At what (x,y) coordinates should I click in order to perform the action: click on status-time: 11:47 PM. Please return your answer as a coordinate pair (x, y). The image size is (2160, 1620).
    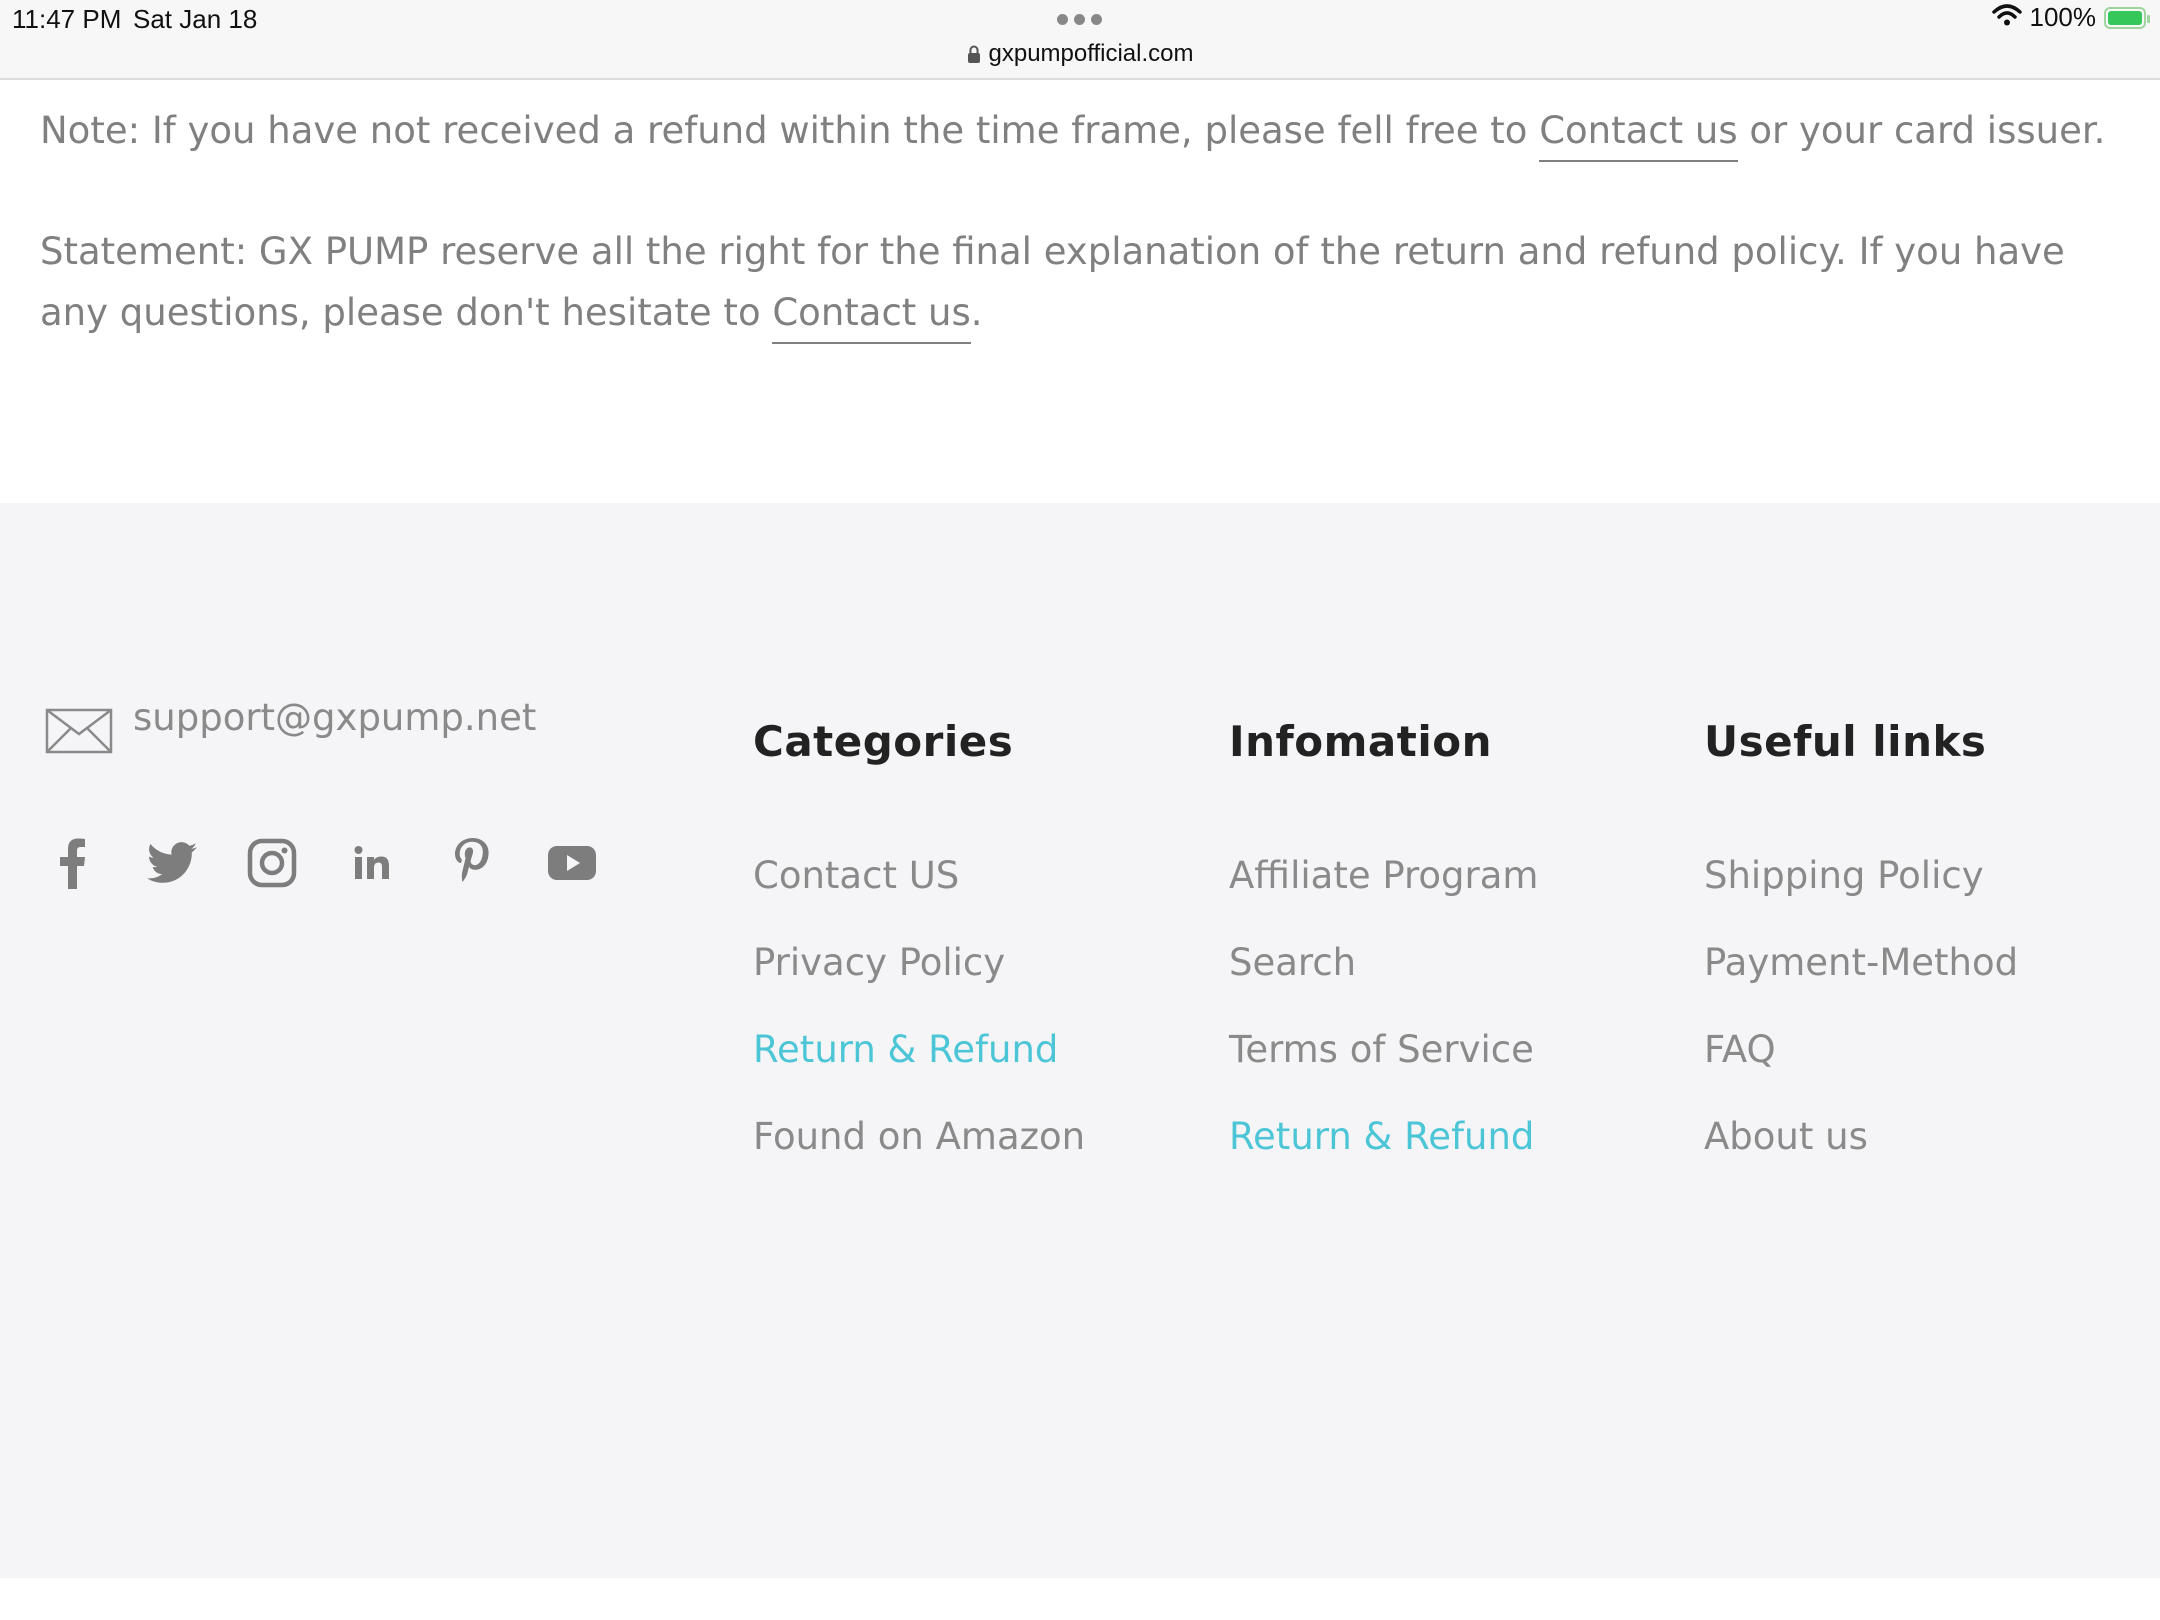
    Looking at the image, I should click on (67, 19).